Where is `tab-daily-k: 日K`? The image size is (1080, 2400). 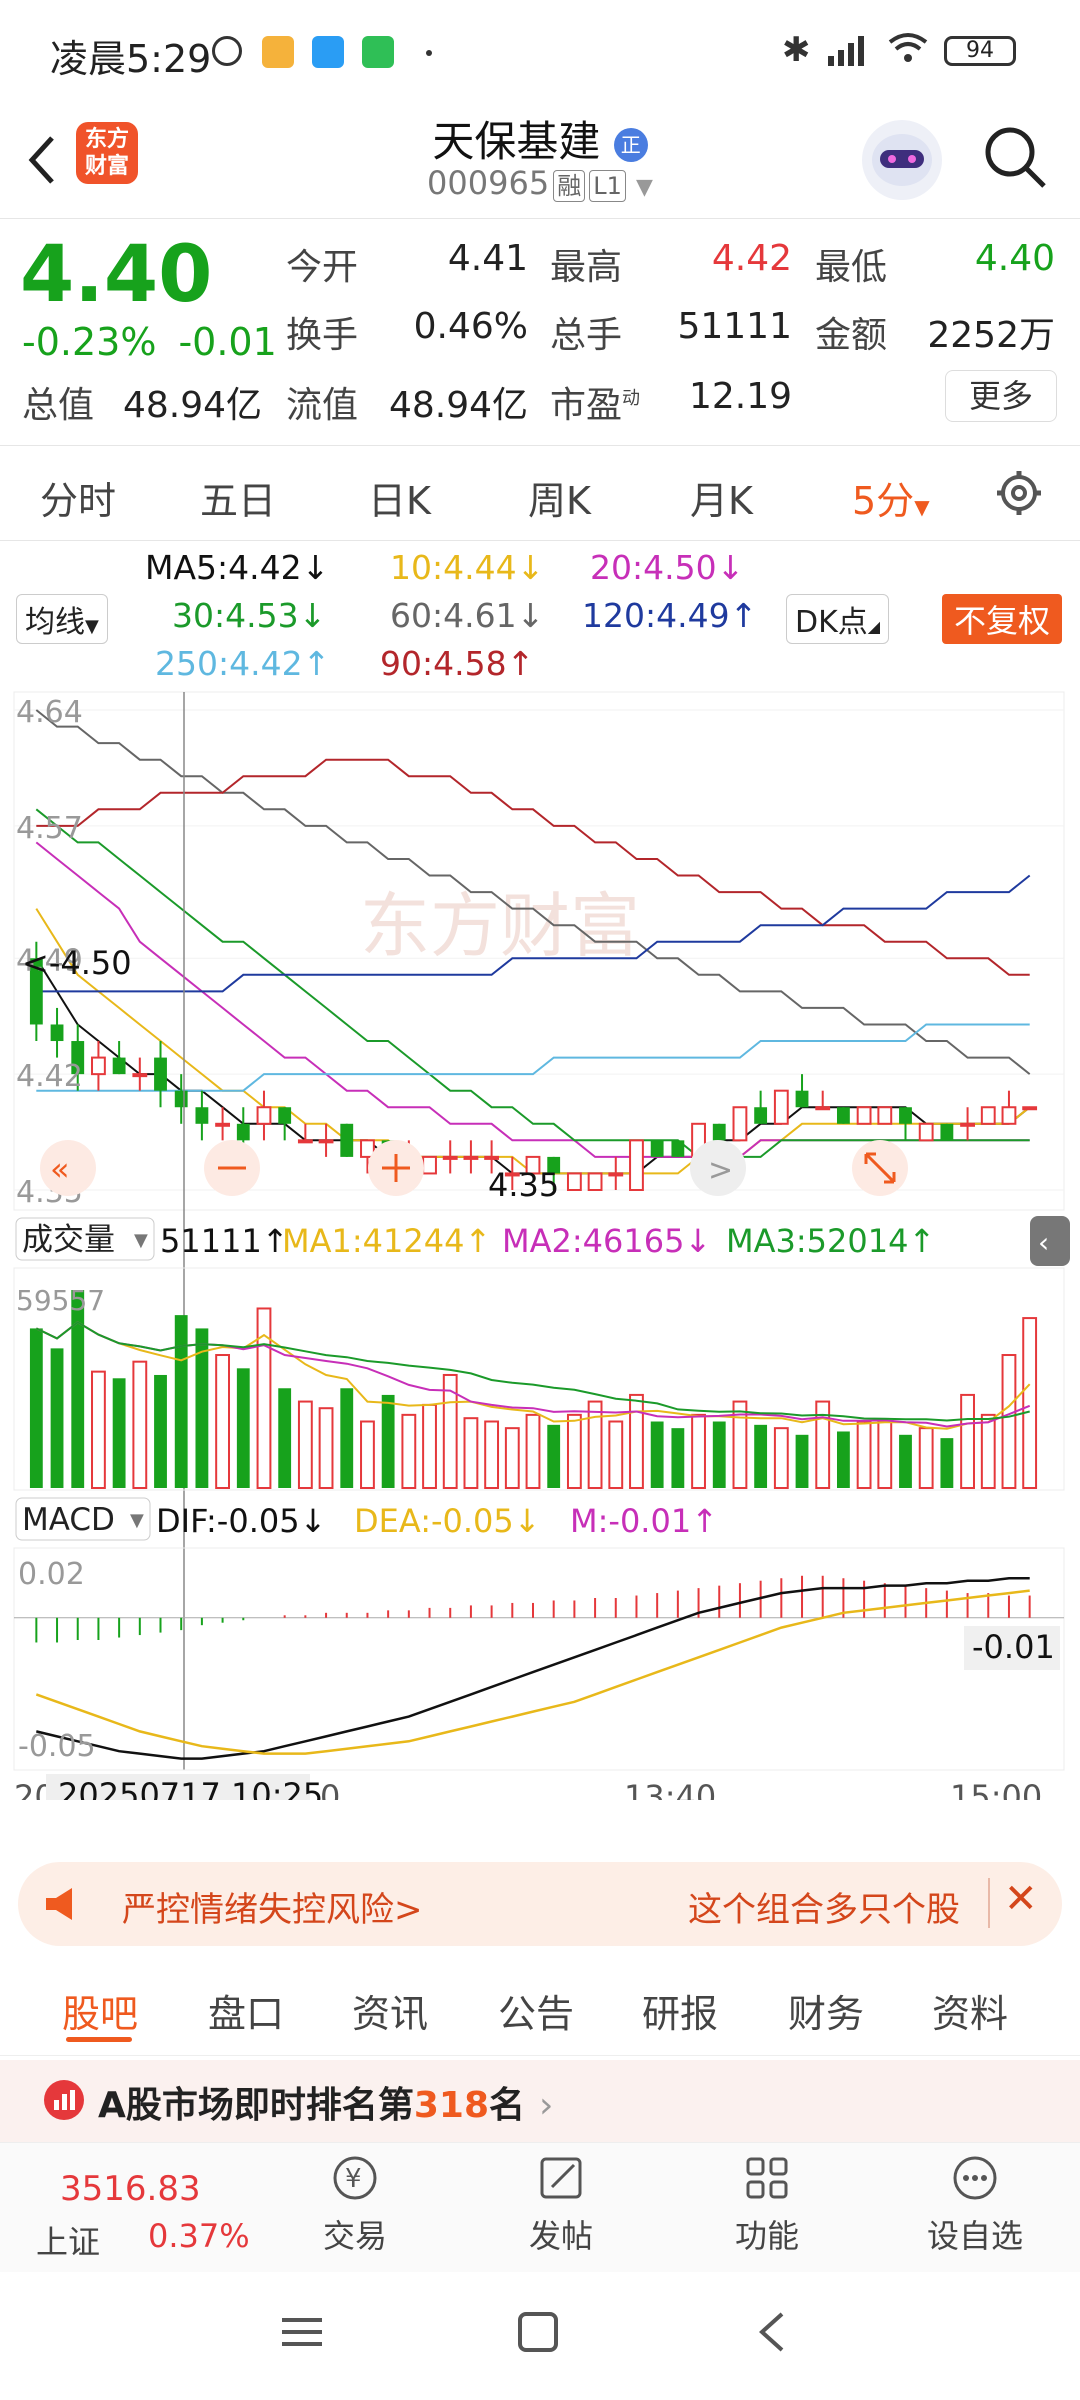 tab-daily-k: 日K is located at coordinates (399, 497).